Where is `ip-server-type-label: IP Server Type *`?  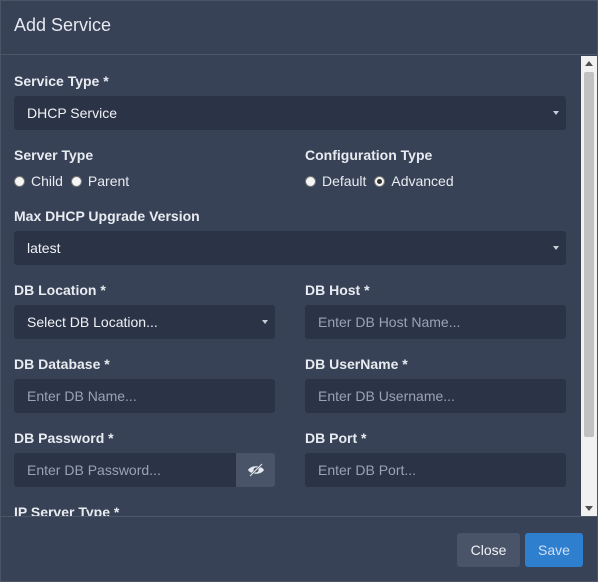
ip-server-type-label: IP Server Type * is located at coordinates (67, 510).